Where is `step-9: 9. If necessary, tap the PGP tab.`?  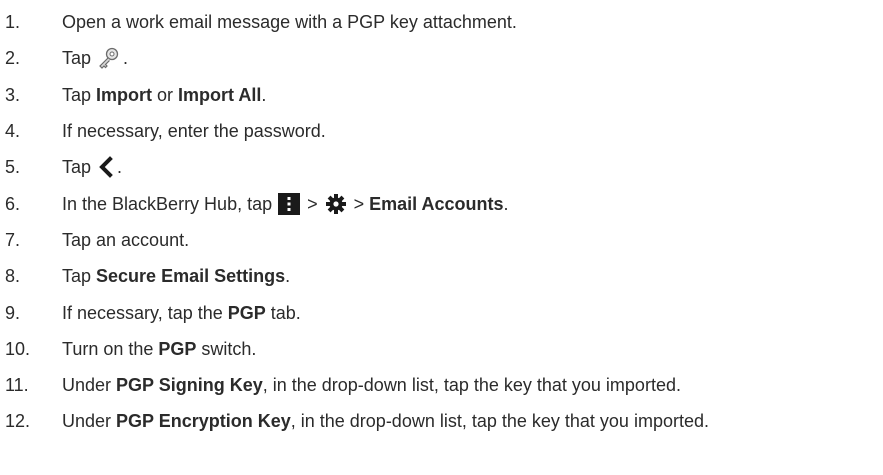 step-9: 9. If necessary, tap the PGP tab. is located at coordinates (441, 312).